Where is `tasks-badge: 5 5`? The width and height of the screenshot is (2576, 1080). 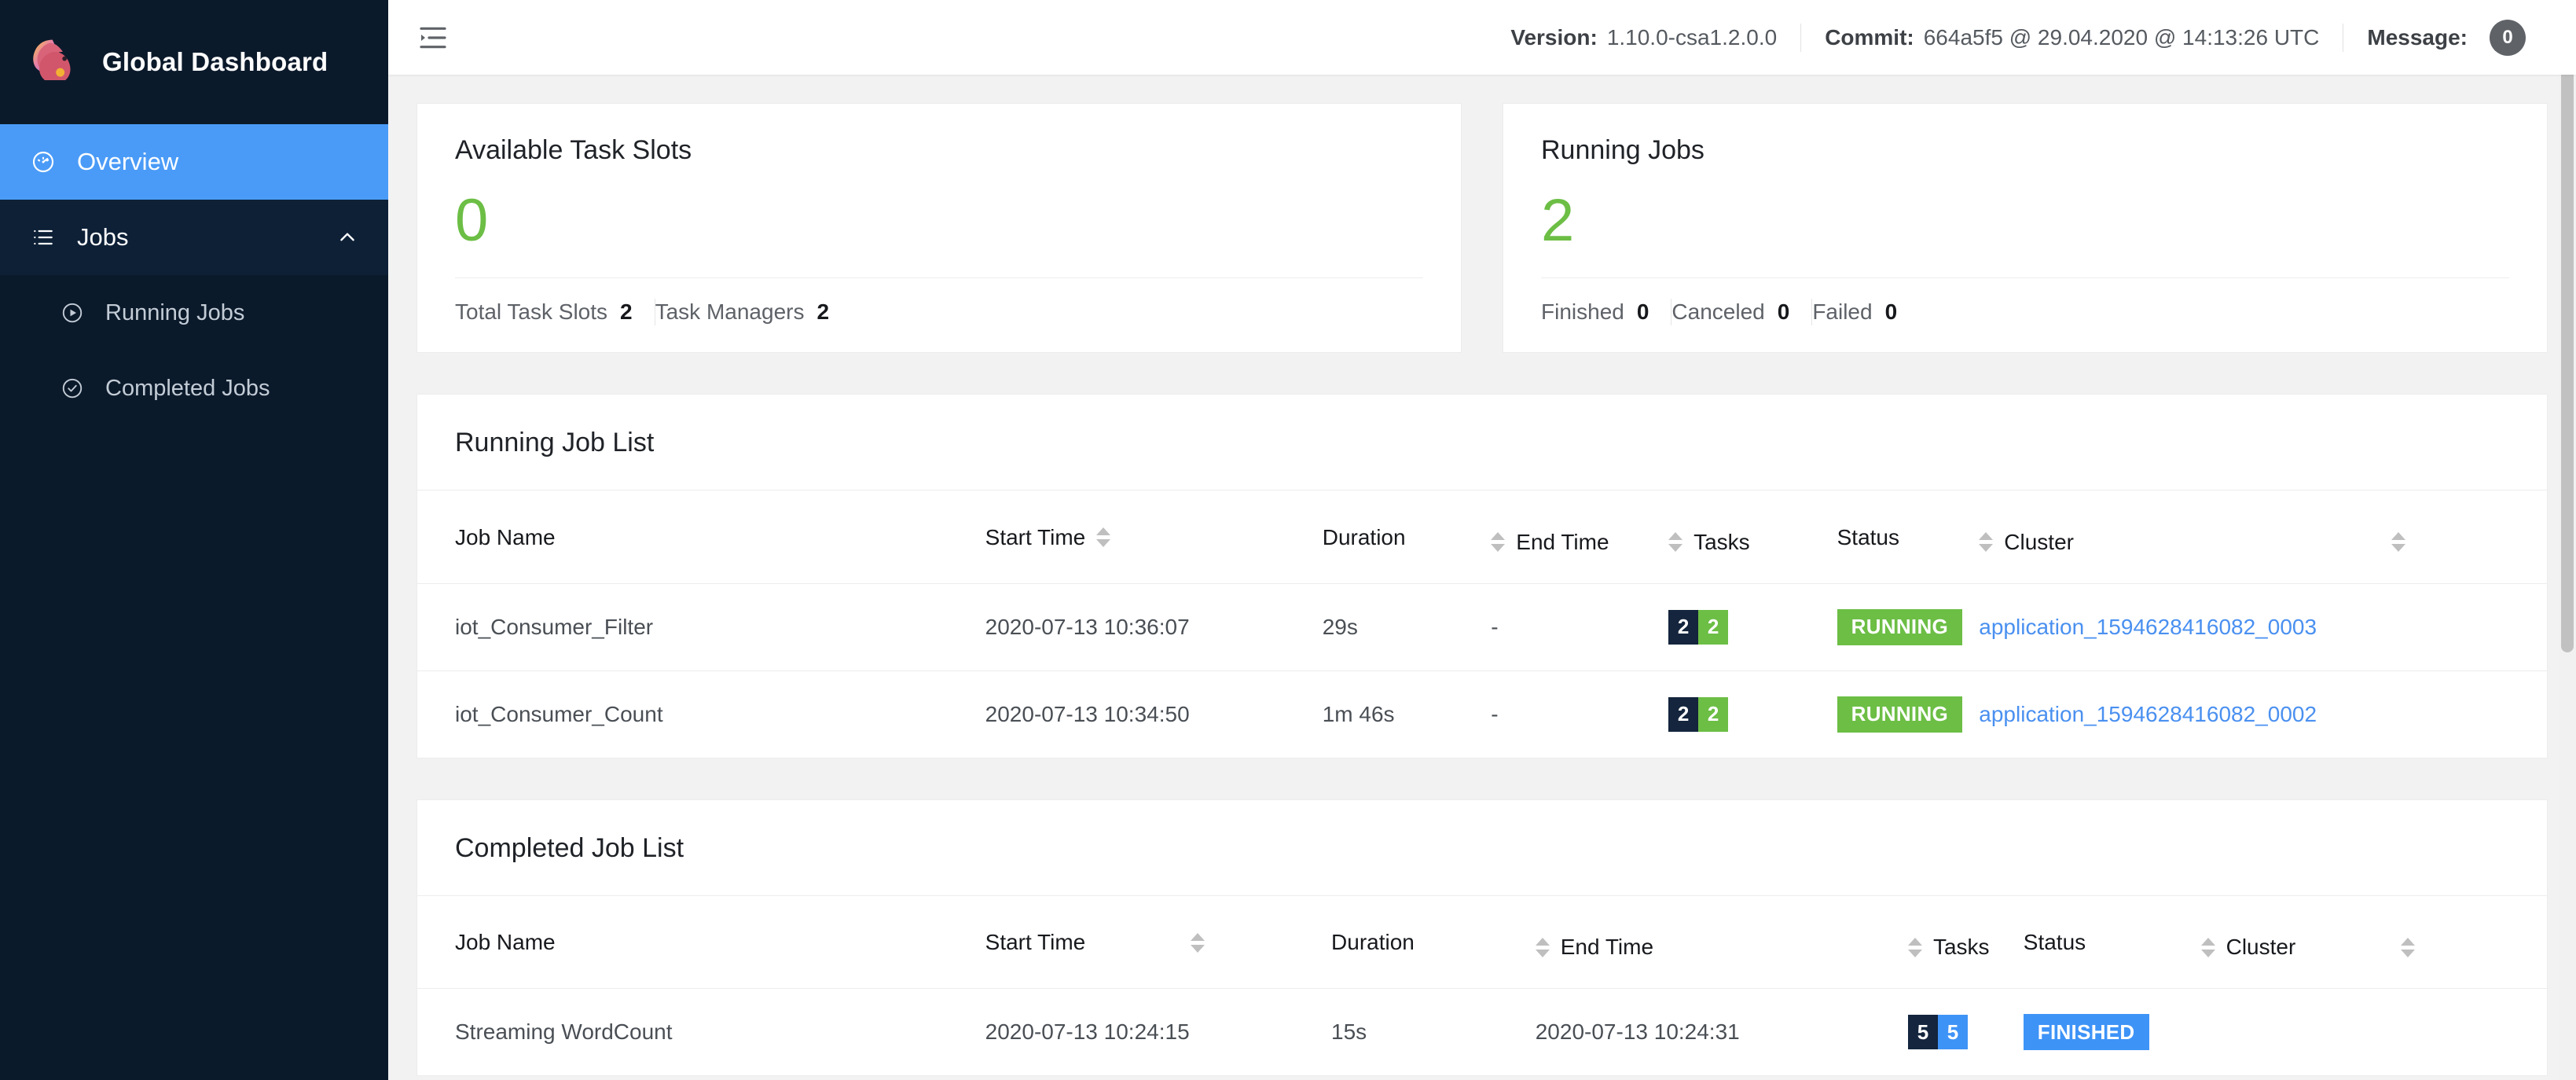
tasks-badge: 5 5 is located at coordinates (1937, 1032).